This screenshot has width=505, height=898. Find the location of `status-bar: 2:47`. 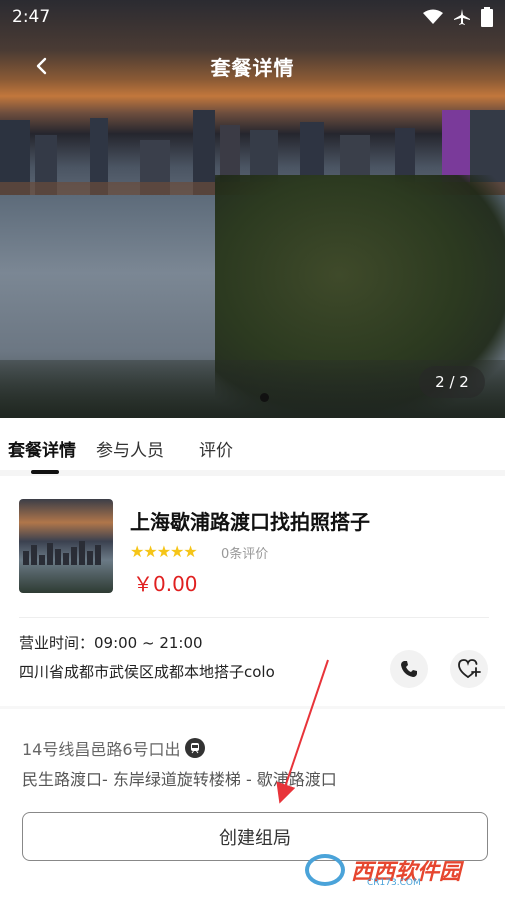

status-bar: 2:47 is located at coordinates (252, 17).